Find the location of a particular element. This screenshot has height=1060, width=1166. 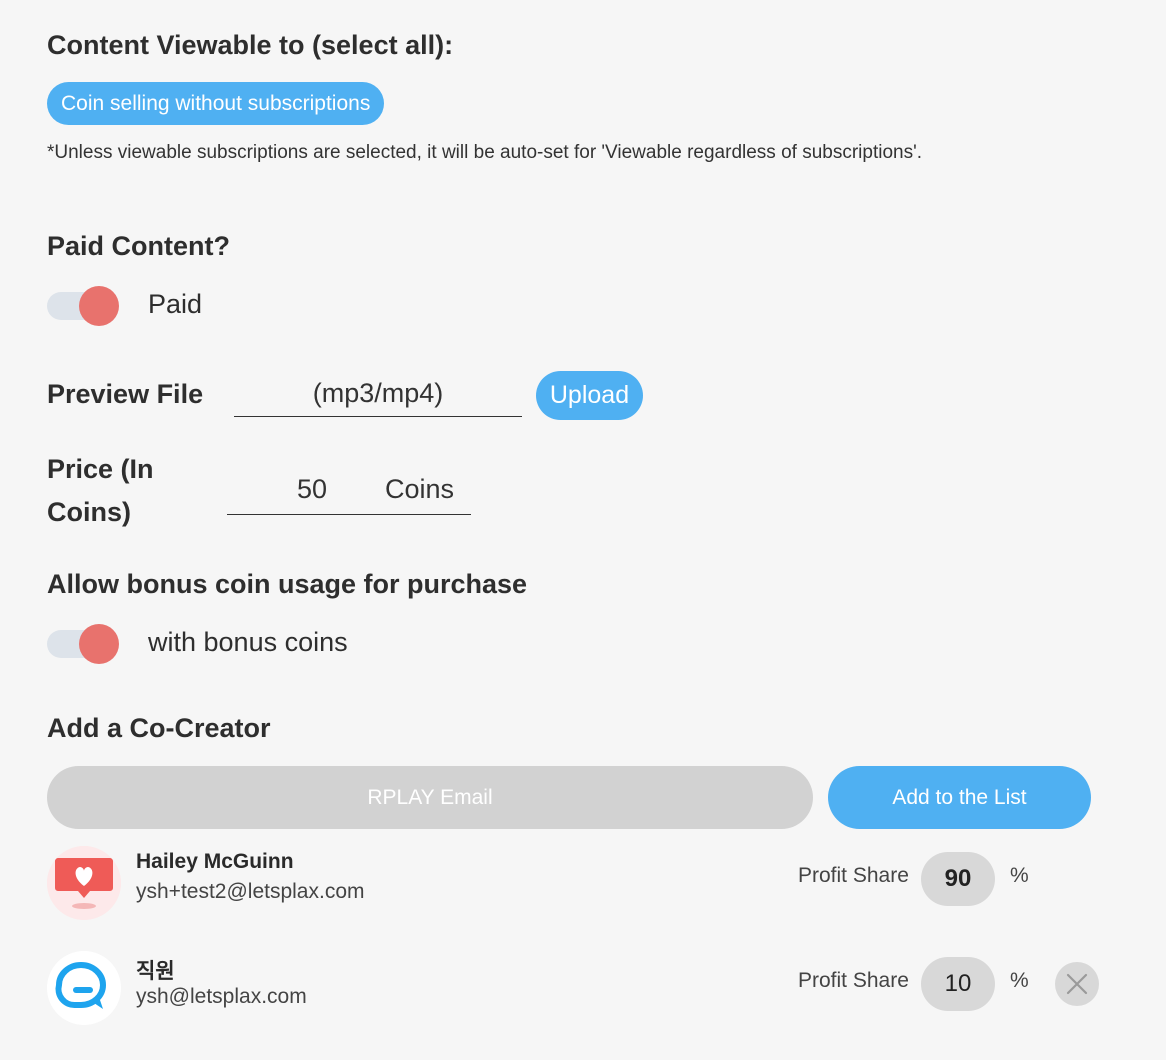

profit-share-input: 10 is located at coordinates (958, 984).